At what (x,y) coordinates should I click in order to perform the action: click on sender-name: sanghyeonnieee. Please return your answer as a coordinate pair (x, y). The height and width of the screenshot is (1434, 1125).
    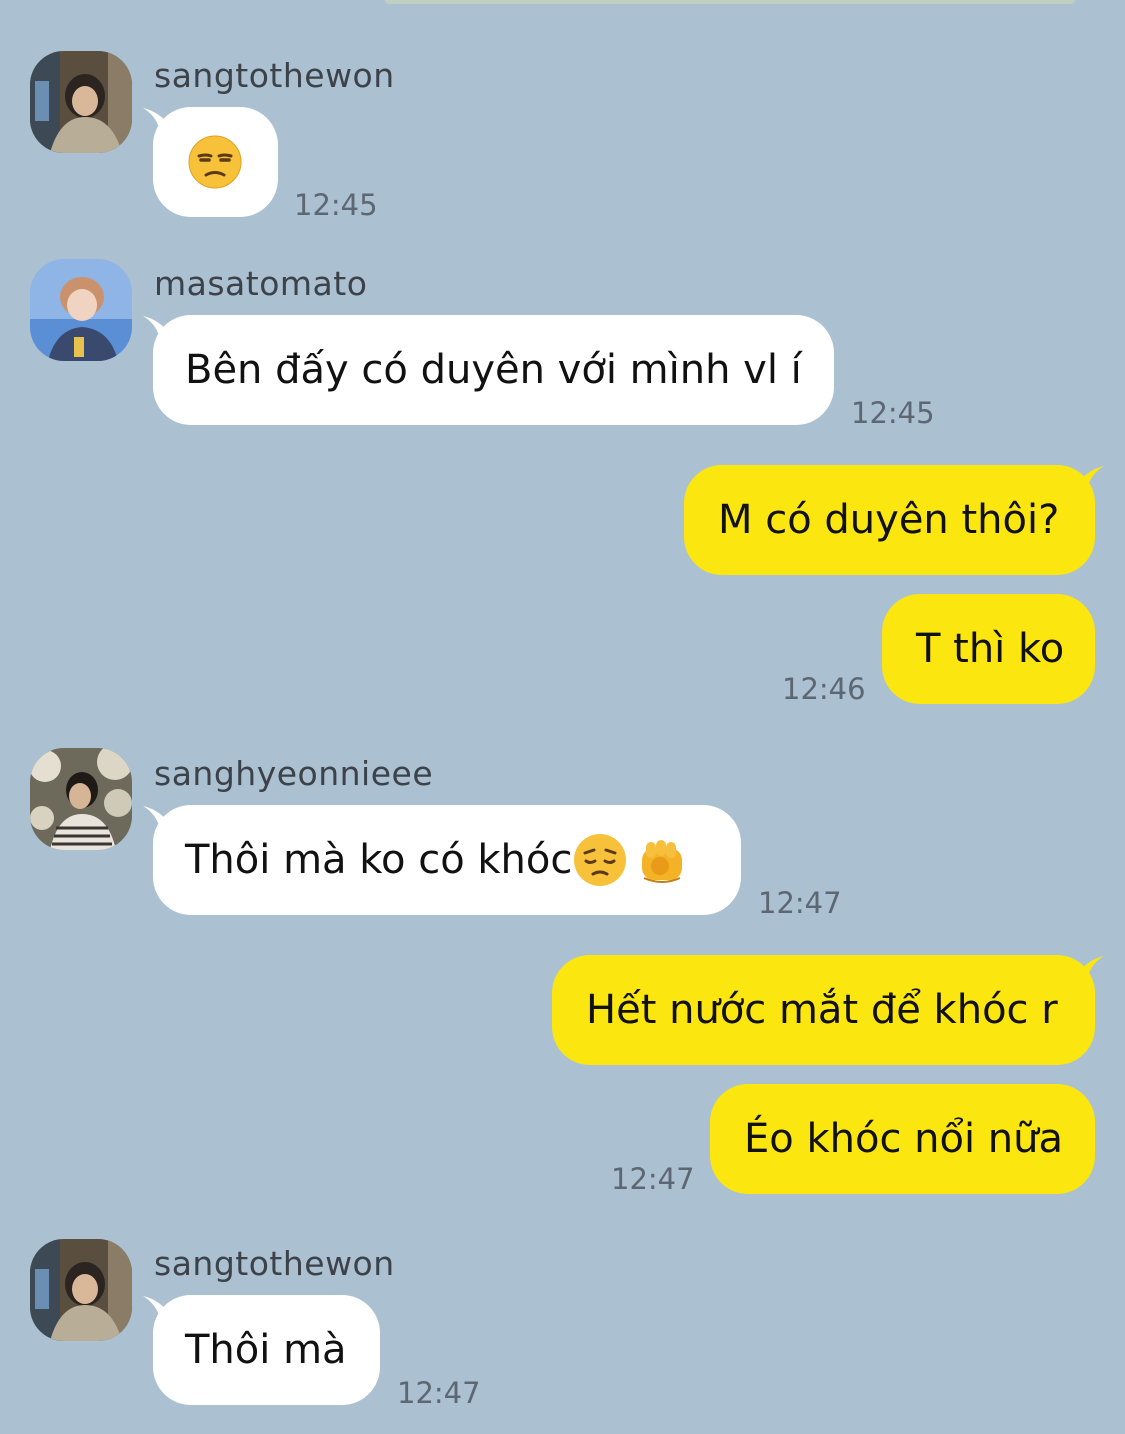
    Looking at the image, I should click on (294, 773).